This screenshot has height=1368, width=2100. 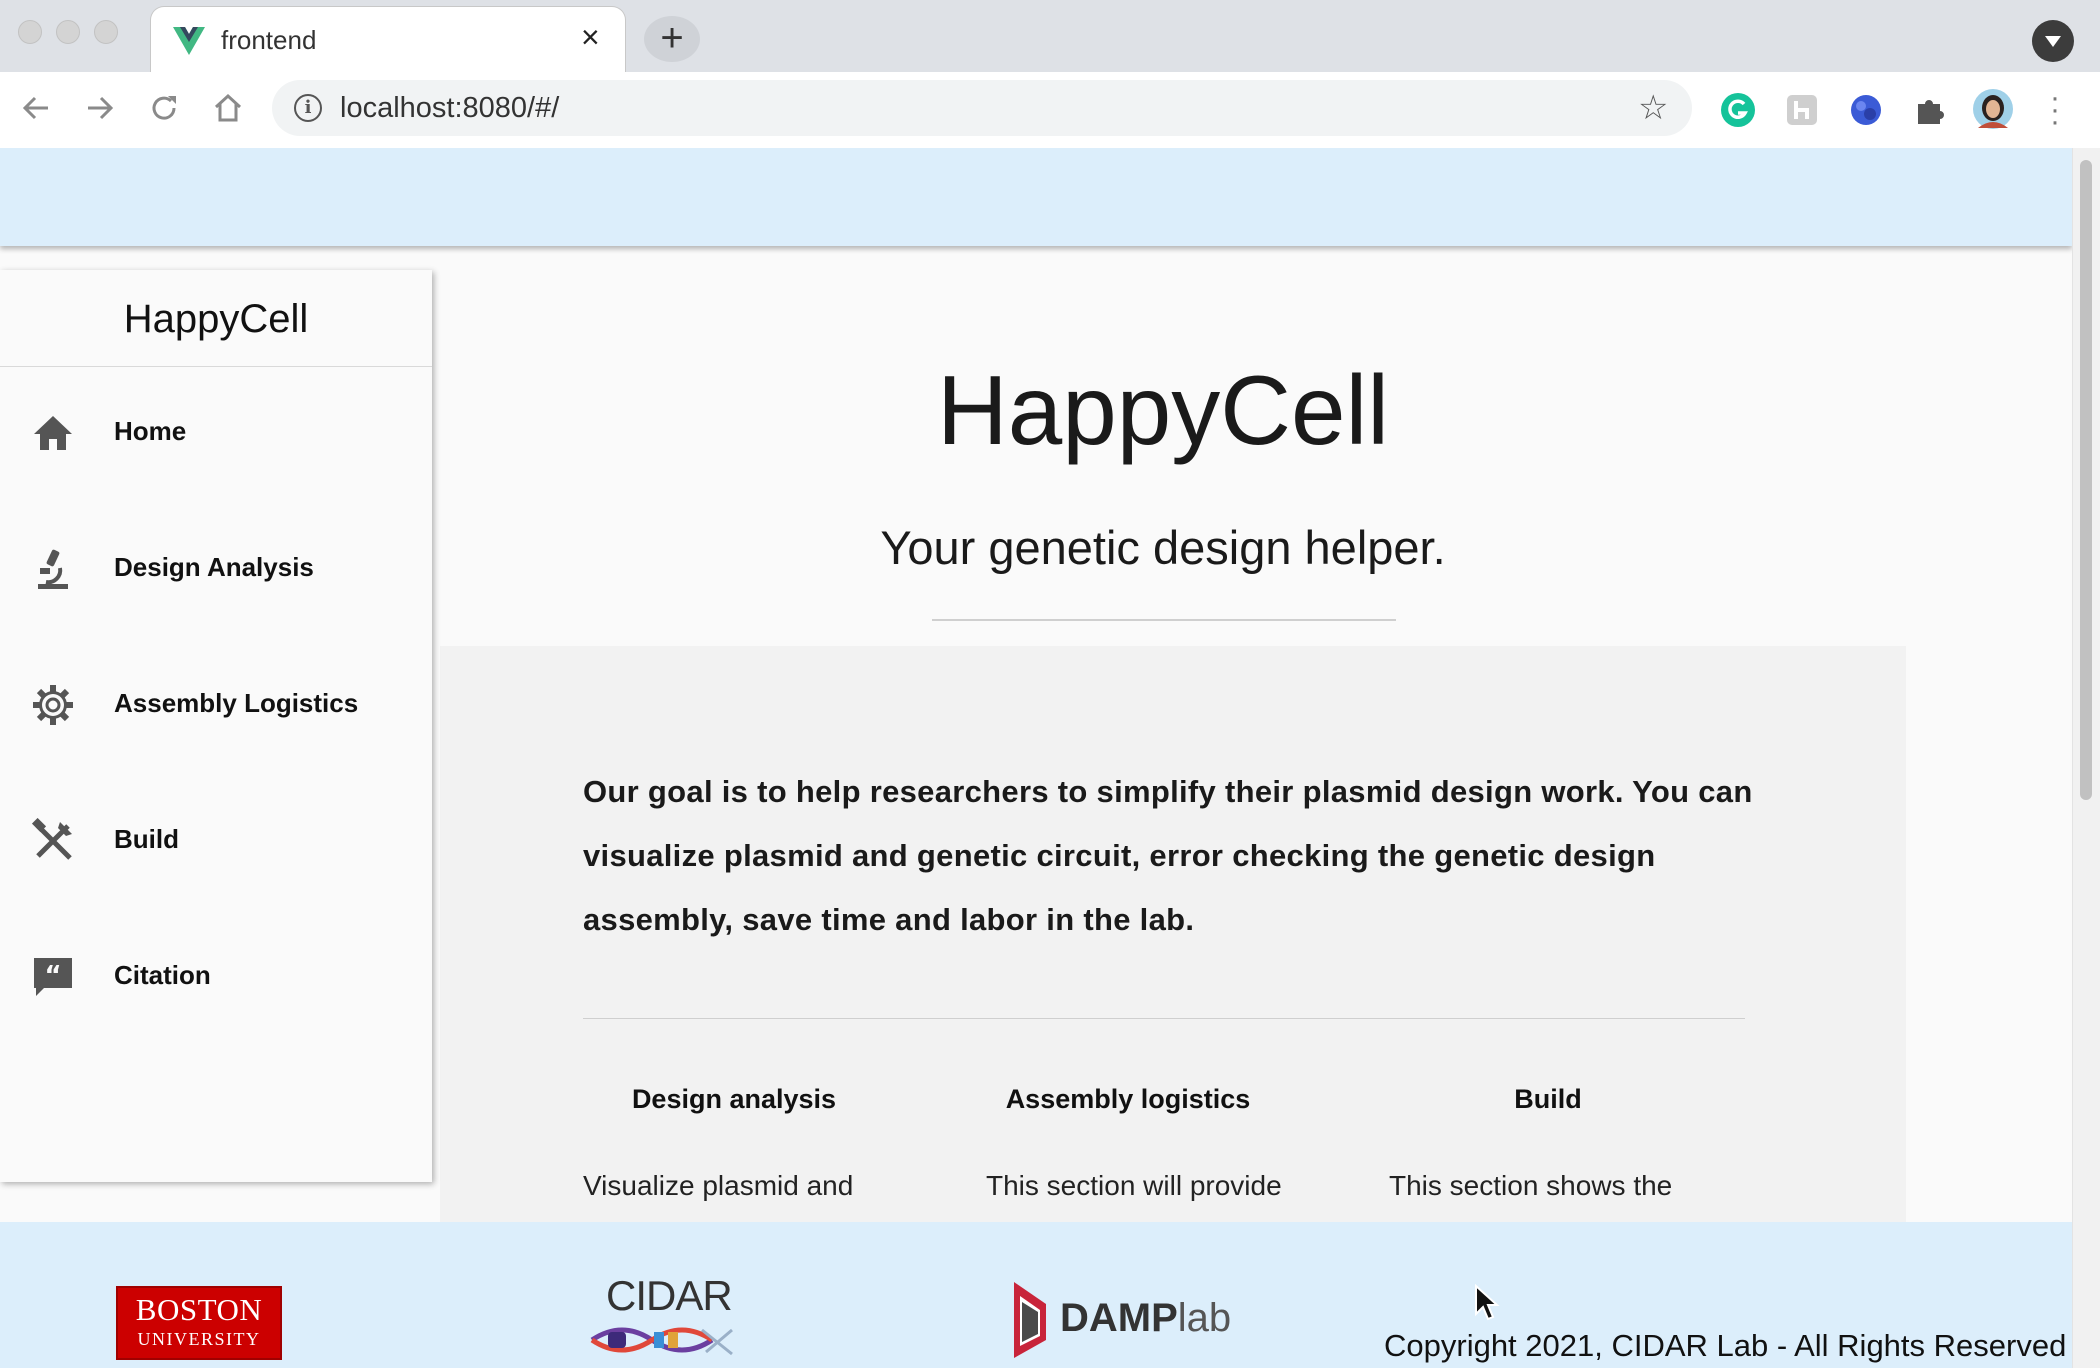 I want to click on site-info-icon: i, so click(x=308, y=108).